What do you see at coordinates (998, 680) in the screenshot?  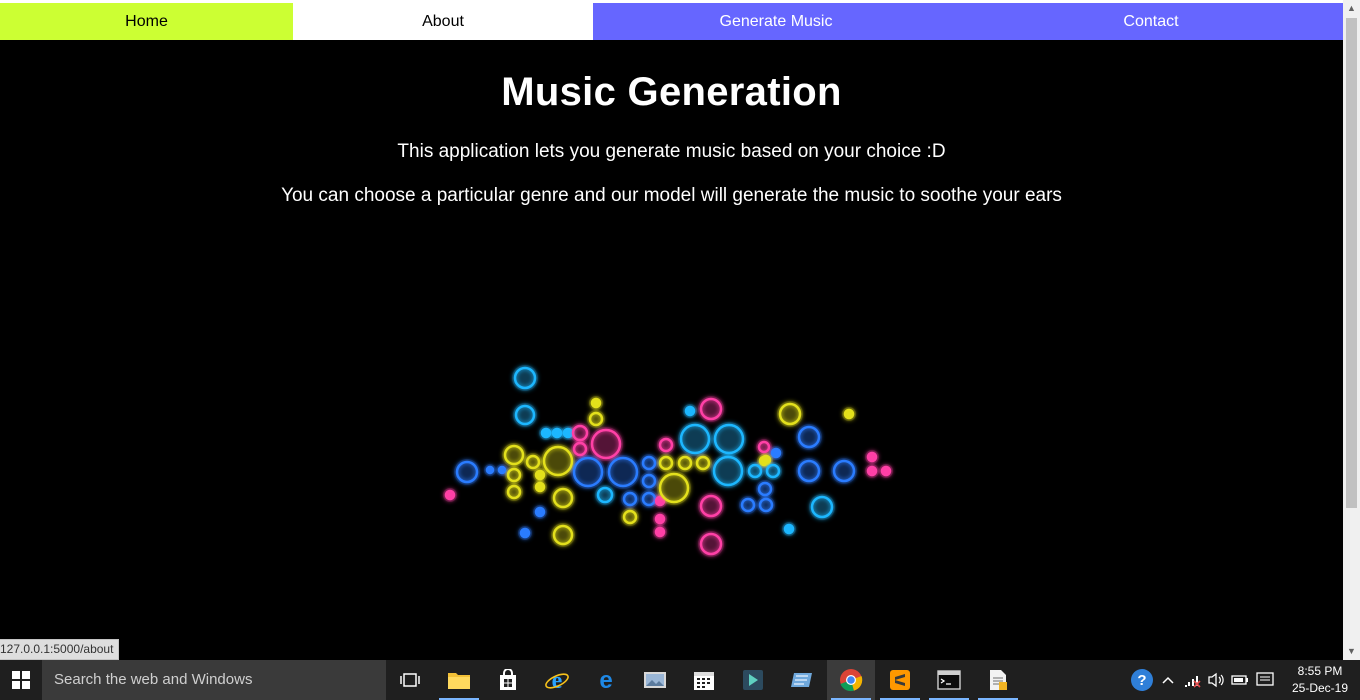 I see `notepad-app-icon` at bounding box center [998, 680].